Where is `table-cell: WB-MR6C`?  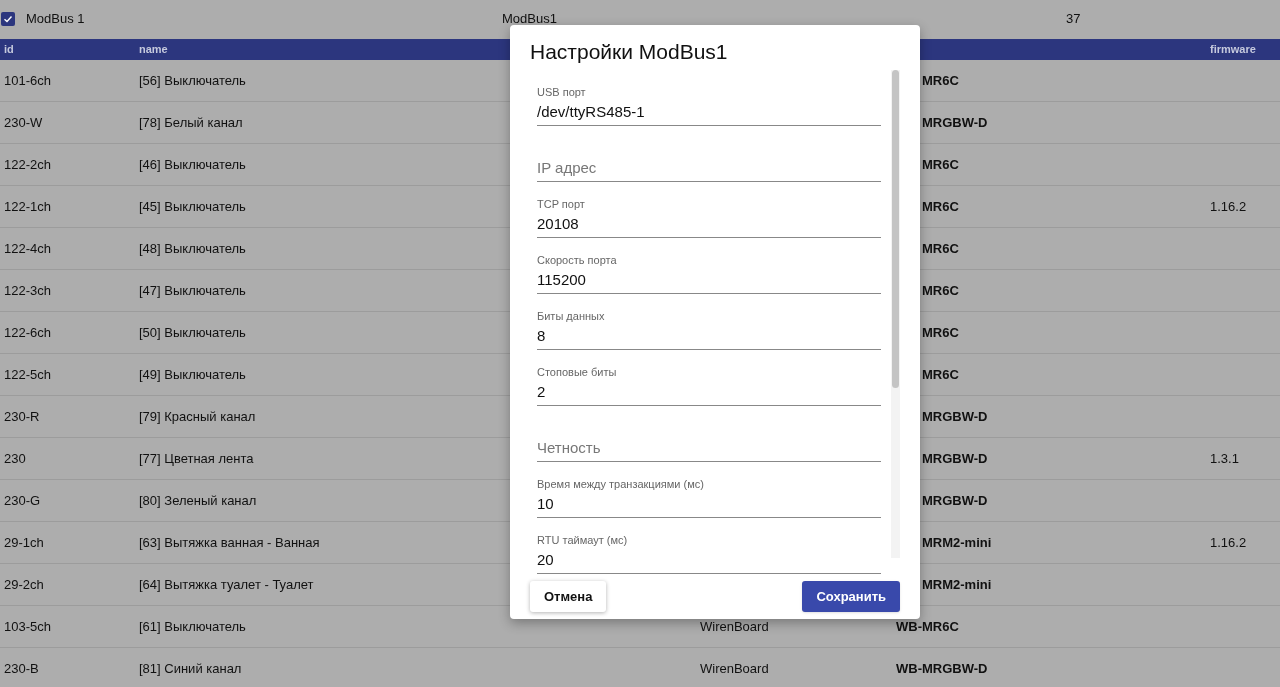 table-cell: WB-MR6C is located at coordinates (927, 626).